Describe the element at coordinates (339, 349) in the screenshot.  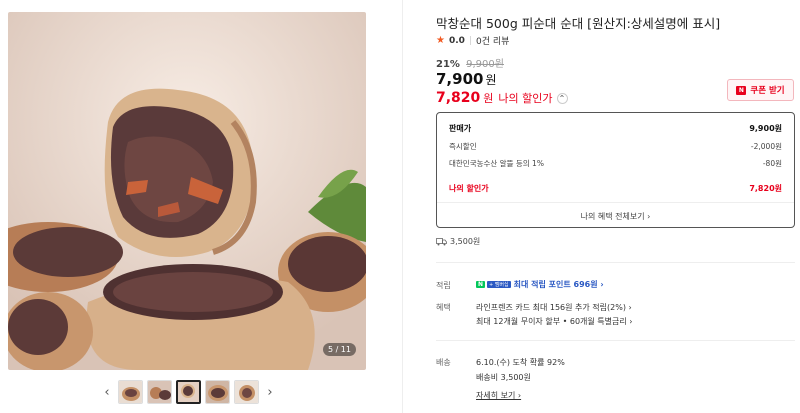
I see `image-counter: 5 / 11` at that location.